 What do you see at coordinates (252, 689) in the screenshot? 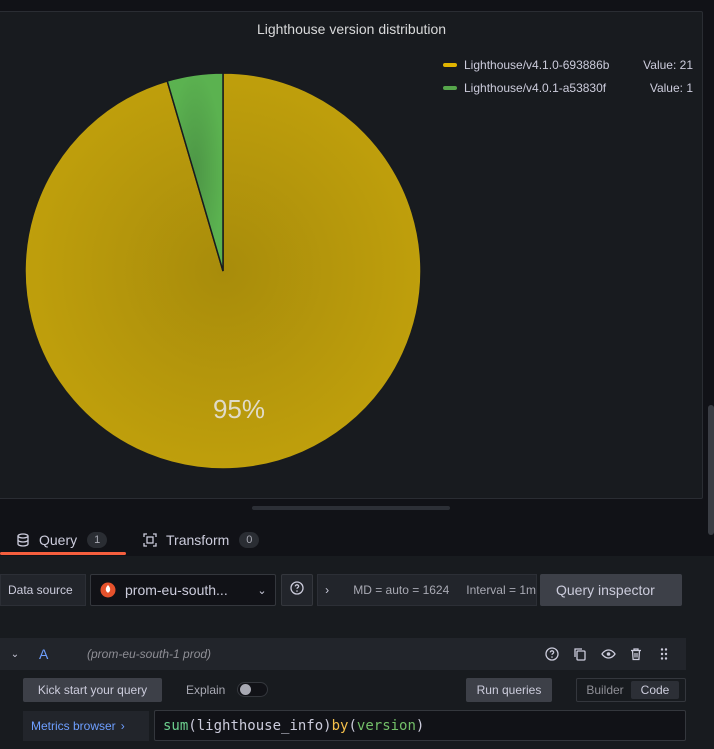
I see `explain-toggle` at bounding box center [252, 689].